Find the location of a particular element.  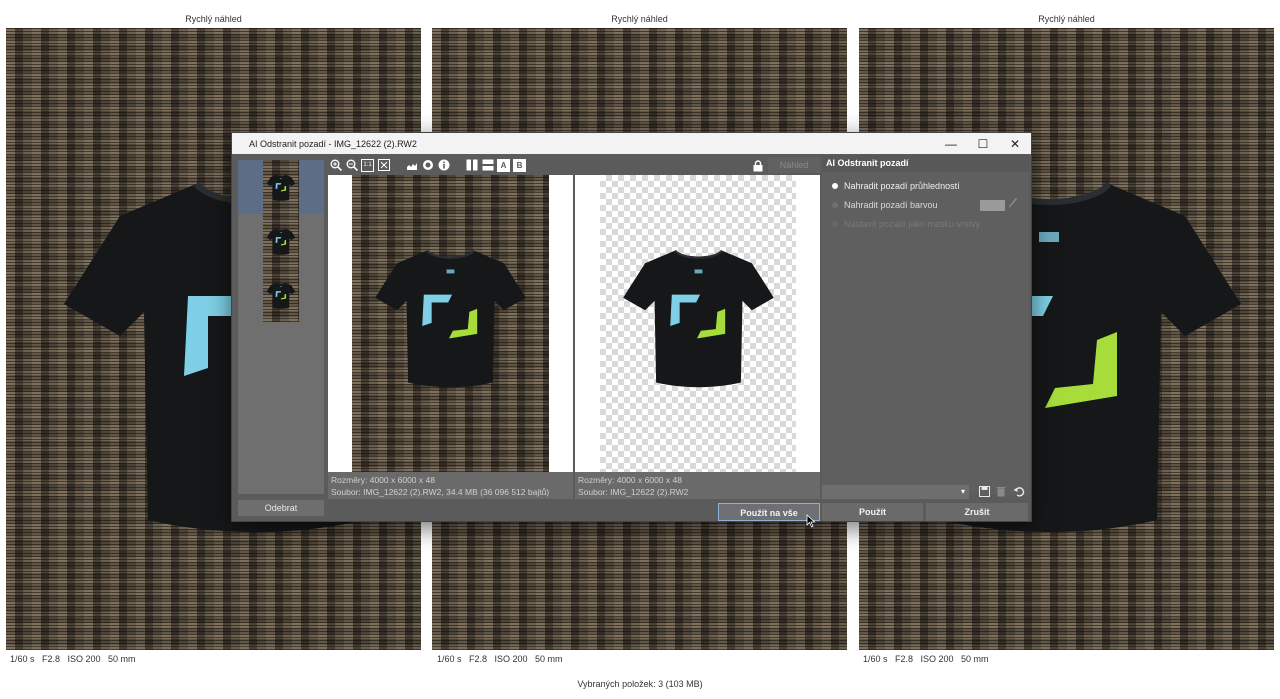

pane-meta-3: 1/60 s F2.8 ISO 200 50 mm is located at coordinates (926, 659).